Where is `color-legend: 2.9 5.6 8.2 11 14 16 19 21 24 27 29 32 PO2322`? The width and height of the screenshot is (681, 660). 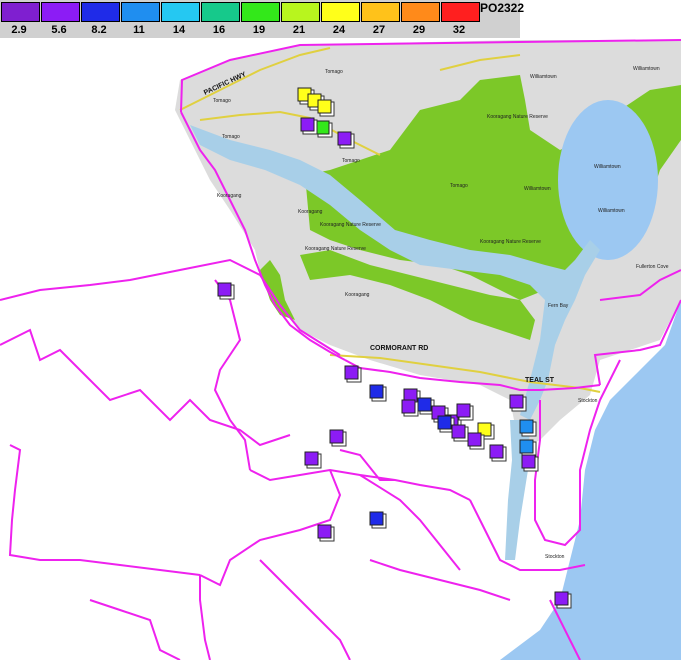
color-legend: 2.9 5.6 8.2 11 14 16 19 21 24 27 29 32 PO2322 is located at coordinates (340, 19).